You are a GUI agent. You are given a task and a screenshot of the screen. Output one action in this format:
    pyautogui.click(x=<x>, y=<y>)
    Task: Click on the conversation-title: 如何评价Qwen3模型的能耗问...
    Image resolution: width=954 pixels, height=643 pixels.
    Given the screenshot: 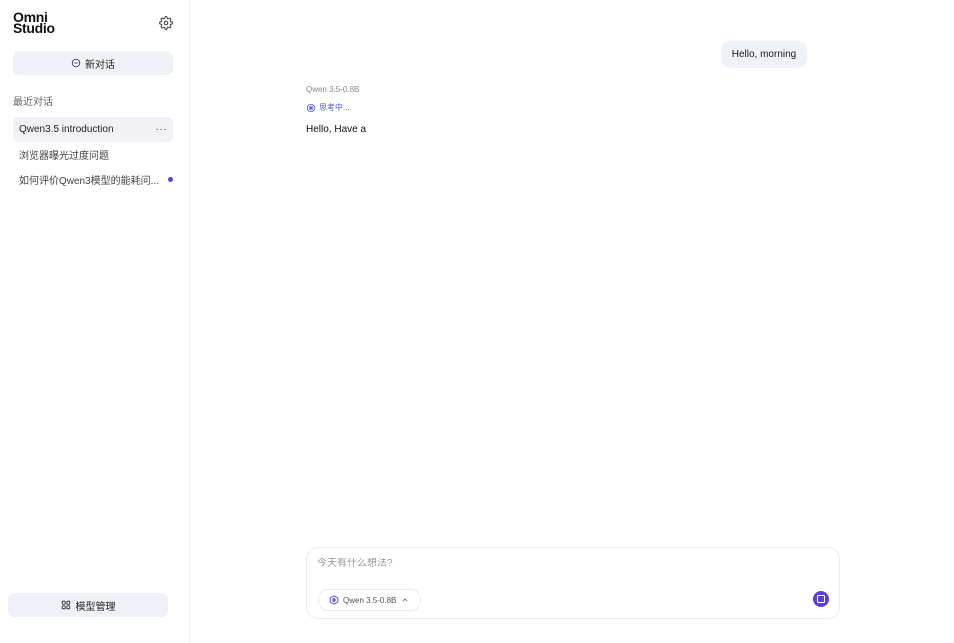 What is the action you would take?
    pyautogui.click(x=89, y=181)
    